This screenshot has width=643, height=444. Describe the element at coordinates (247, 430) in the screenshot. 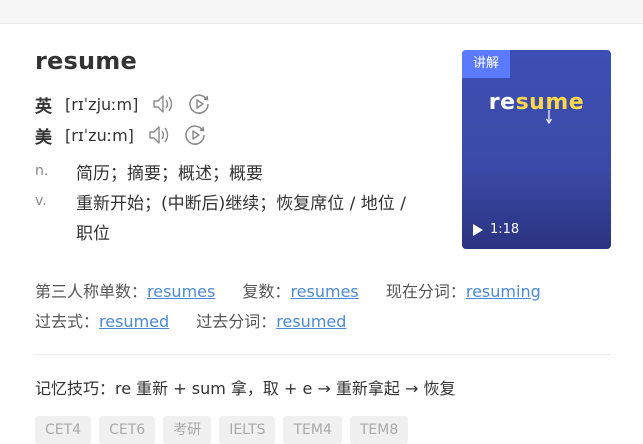

I see `tag: IELTS` at that location.